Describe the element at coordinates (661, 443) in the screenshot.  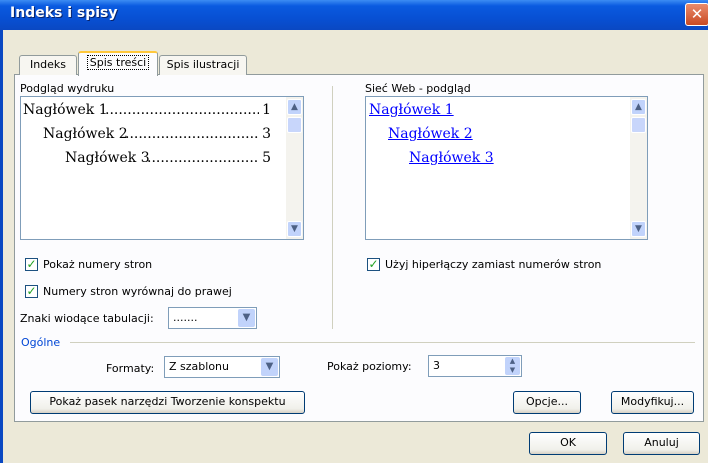
I see `cancel-button: Anuluj` at that location.